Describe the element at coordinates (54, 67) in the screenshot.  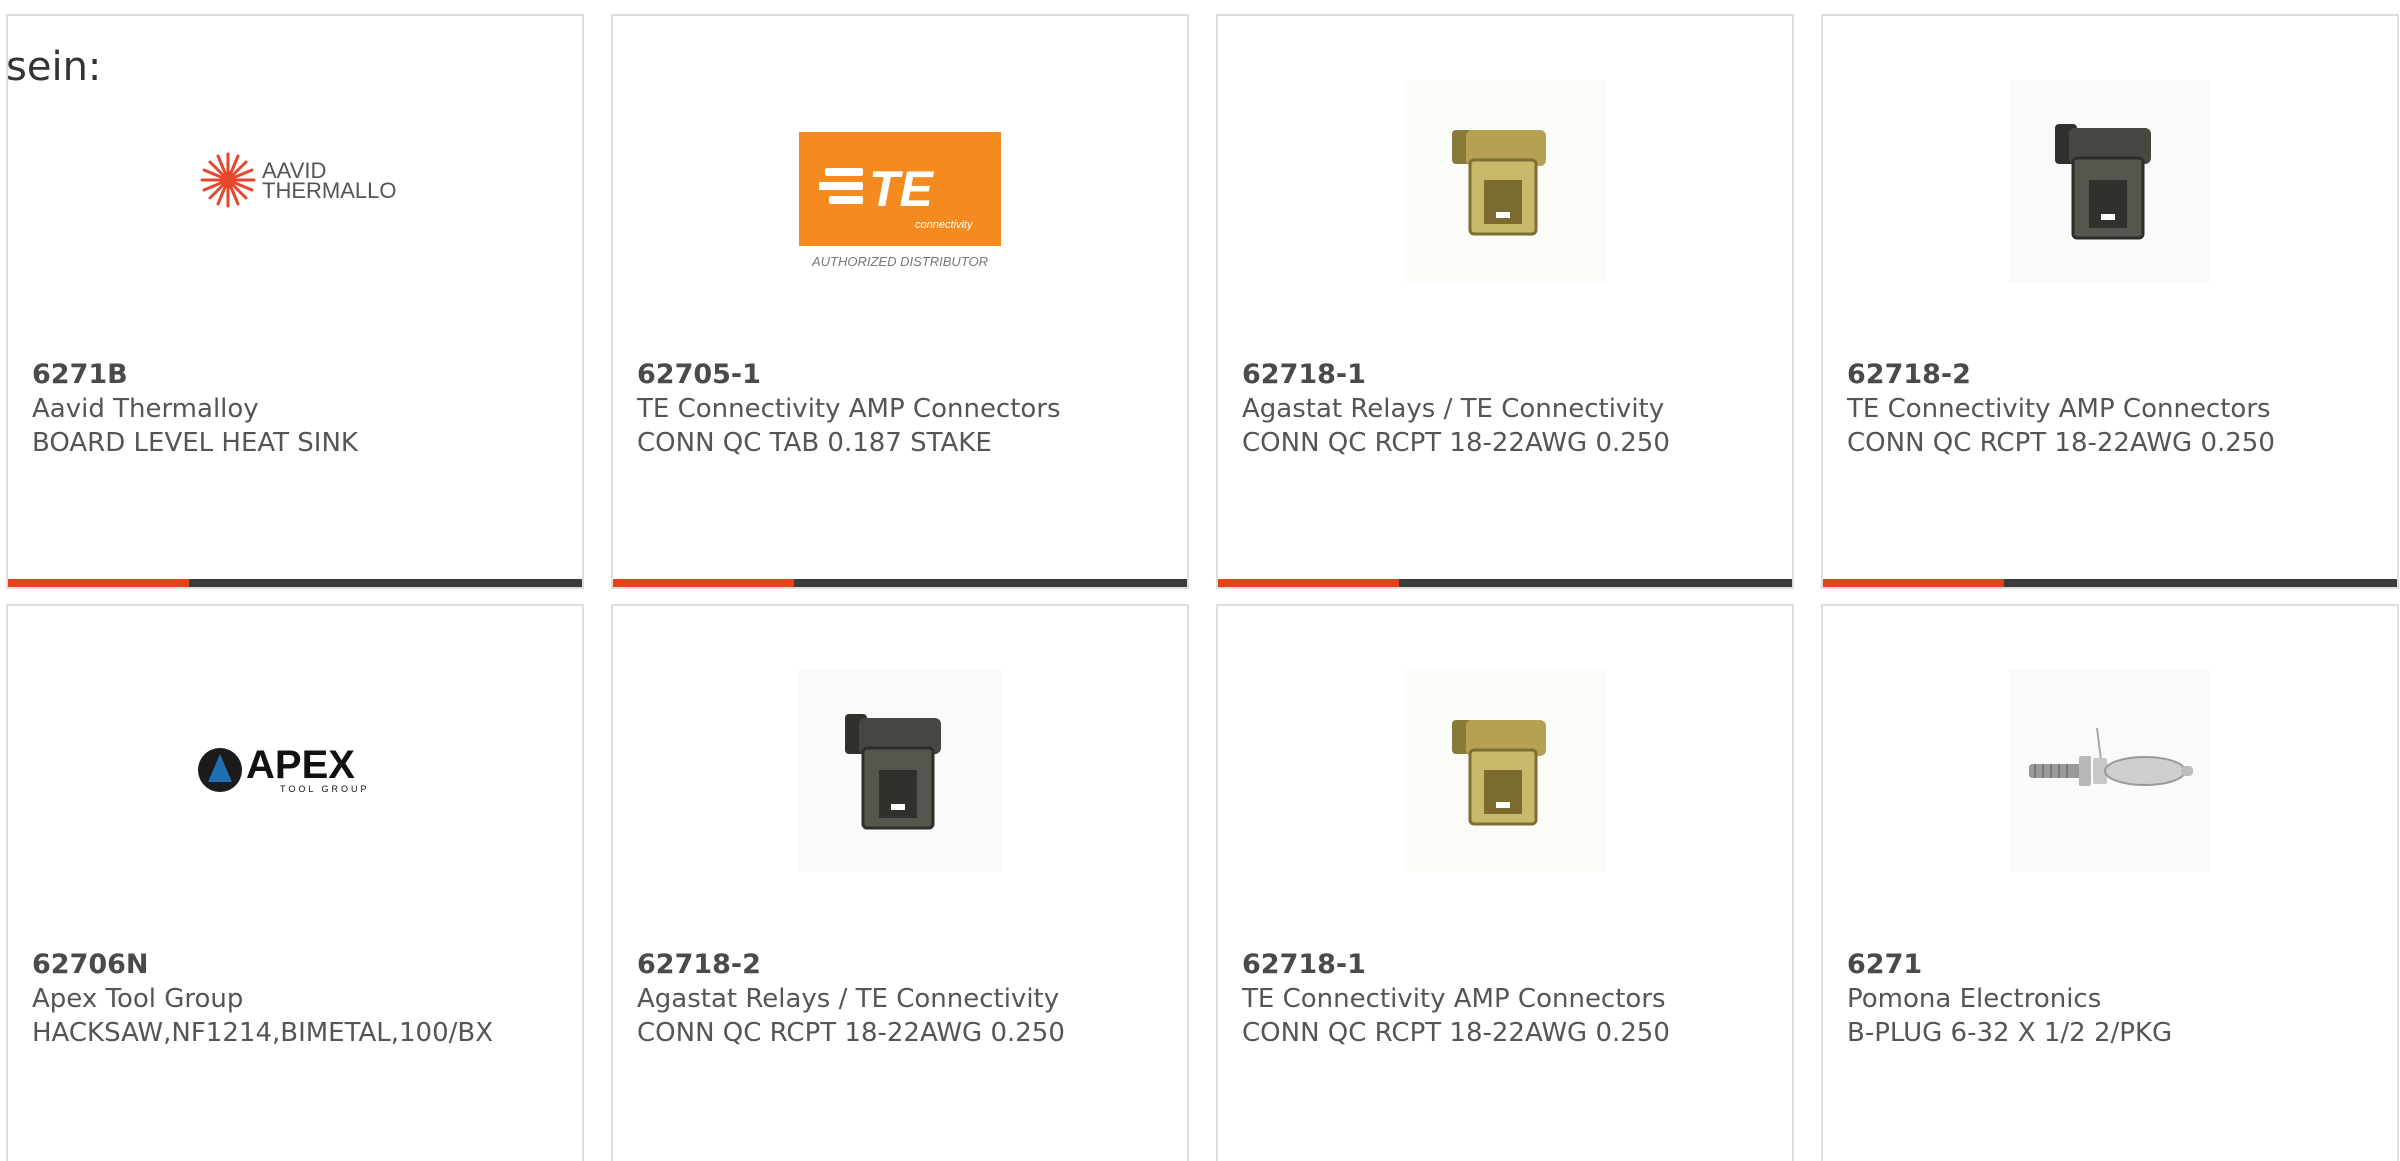
I see `intro-text: sein:` at that location.